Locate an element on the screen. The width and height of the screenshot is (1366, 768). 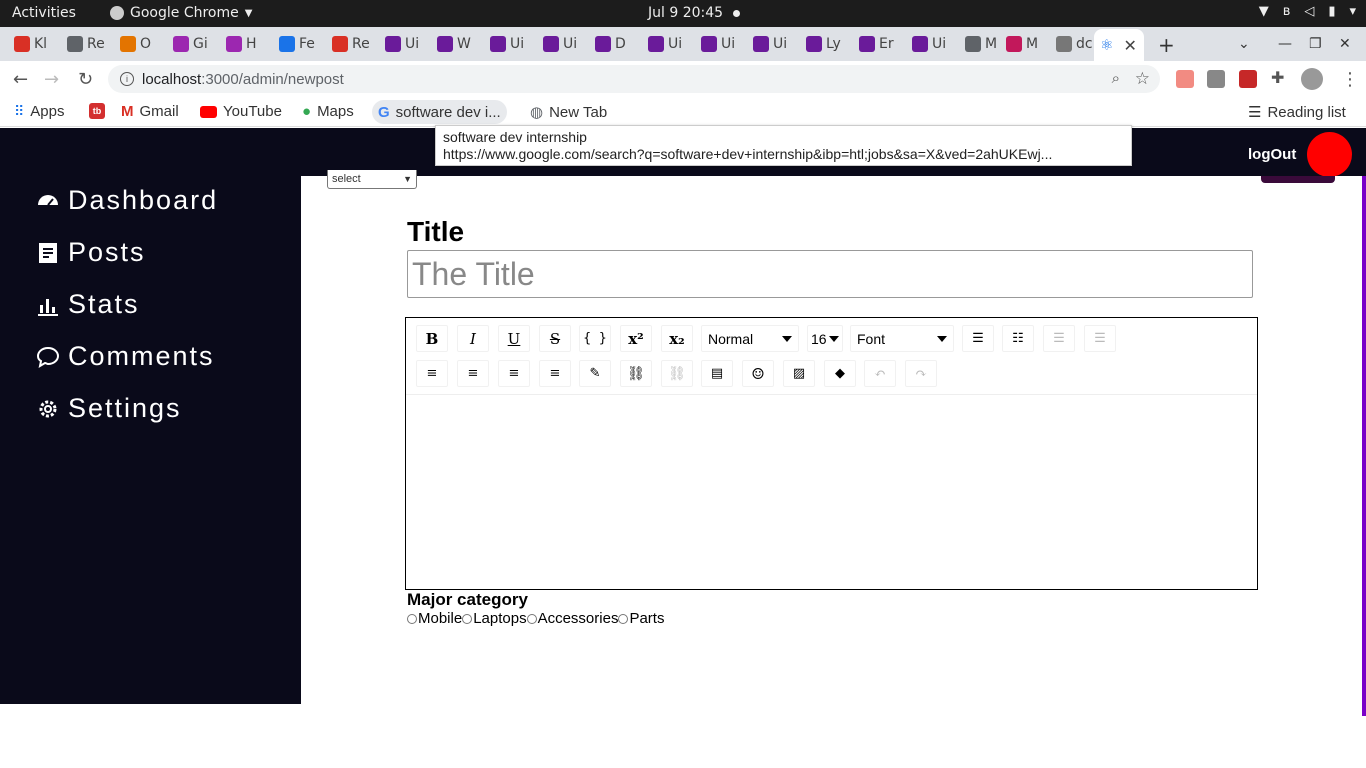
align-justify-button: ≡ is located at coordinates (555, 373).